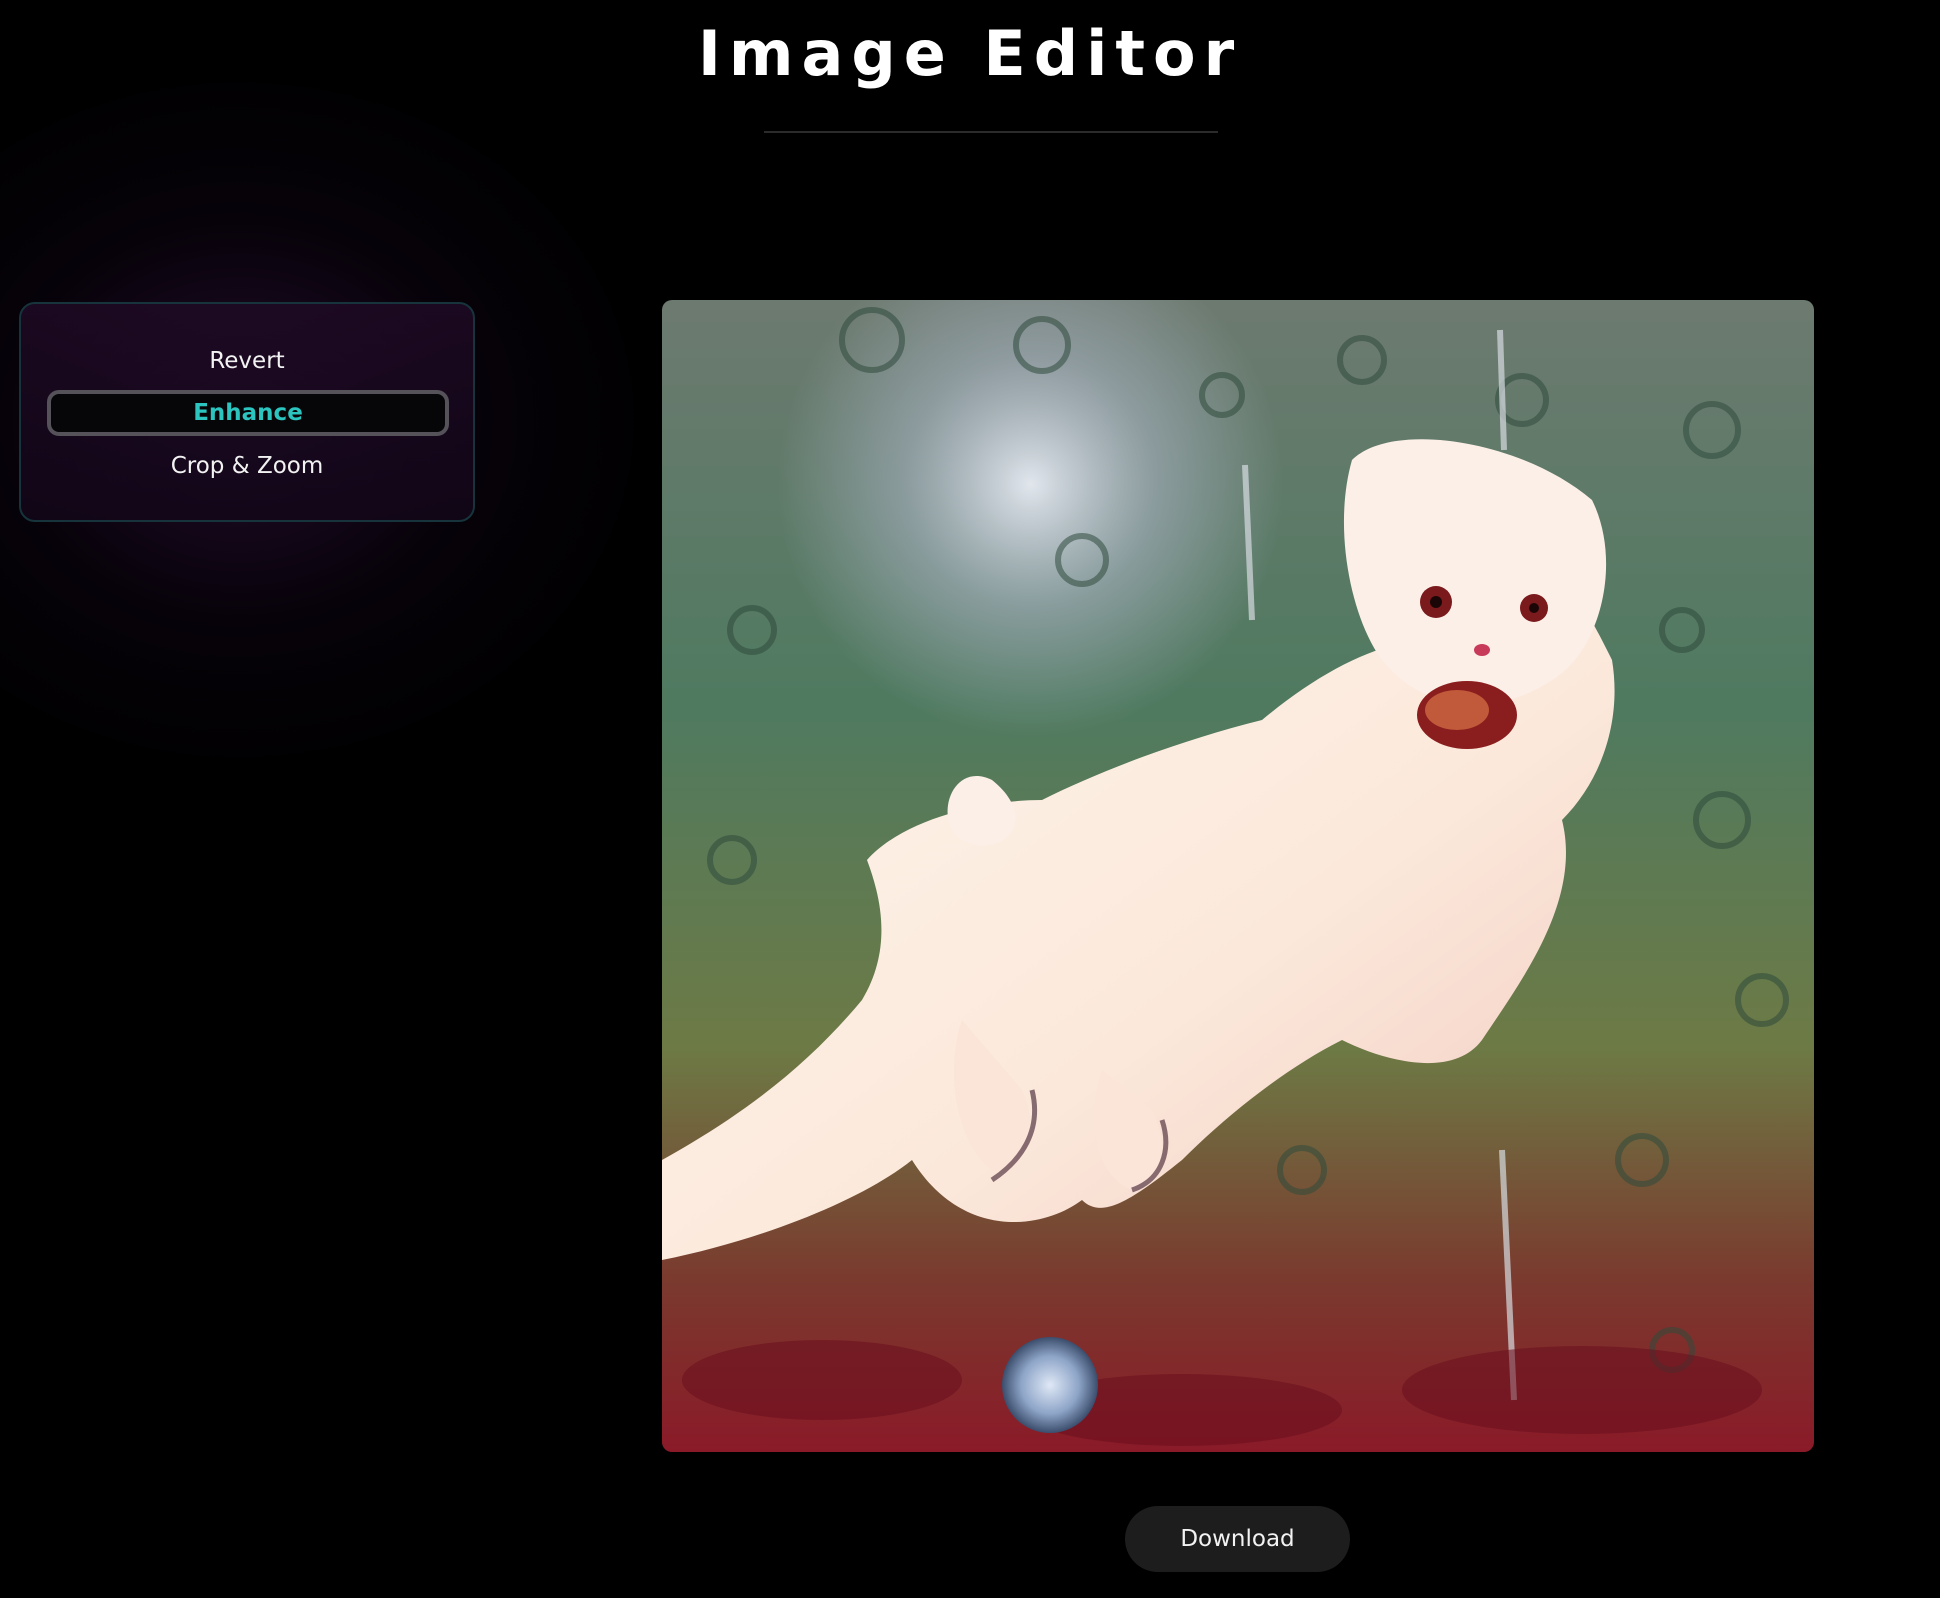 The height and width of the screenshot is (1598, 1940). Describe the element at coordinates (970, 53) in the screenshot. I see `page-title: Image Editor` at that location.